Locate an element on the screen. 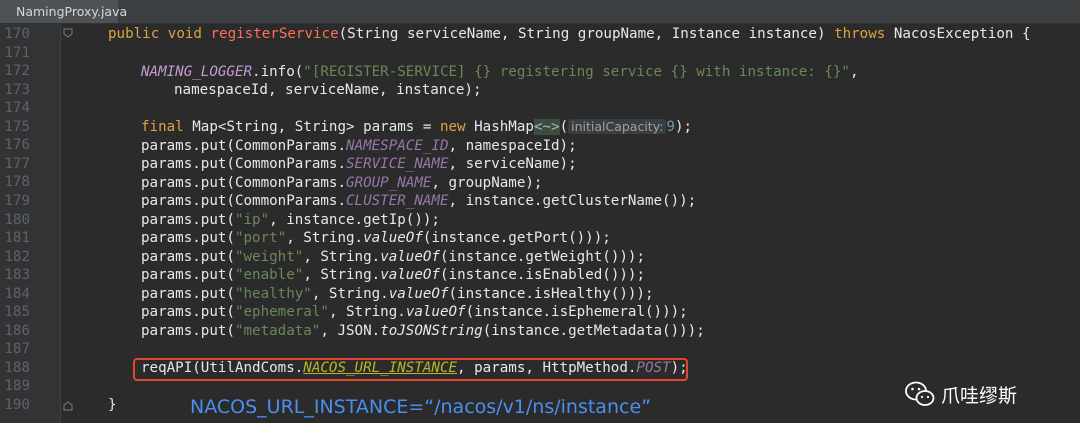 This screenshot has height=423, width=1080. watermark: 爪哇缪斯 is located at coordinates (961, 394).